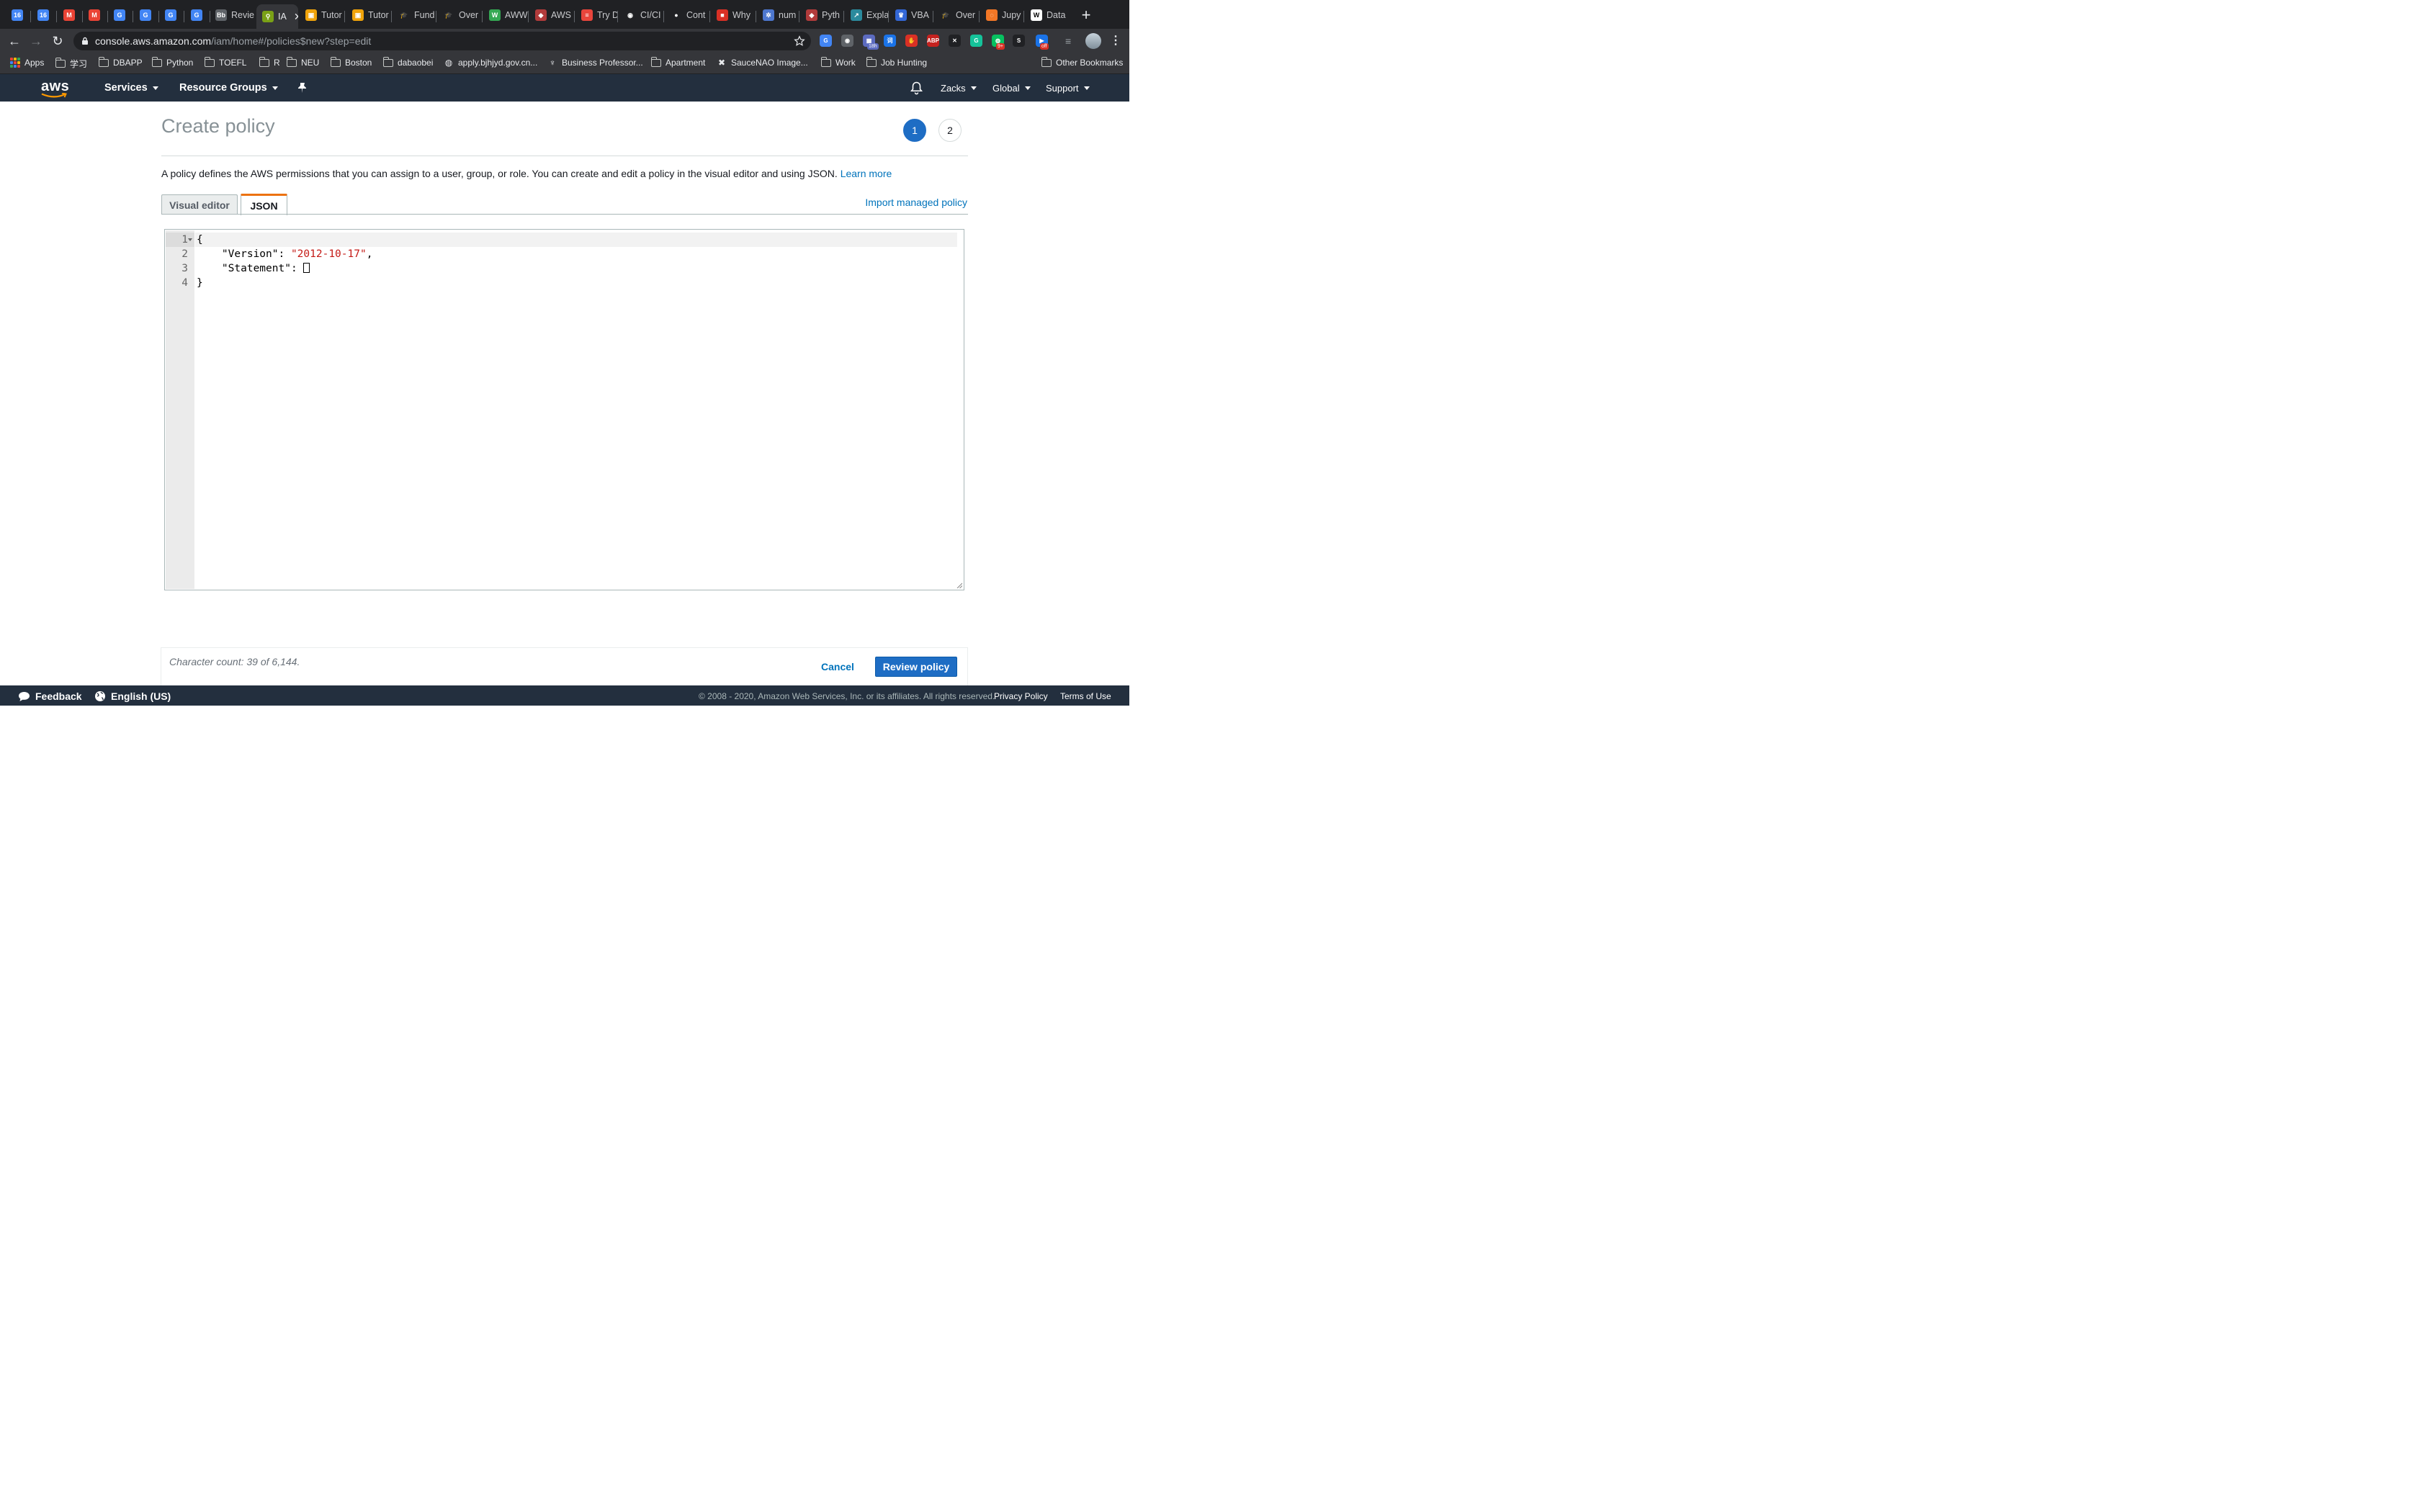 Image resolution: width=2420 pixels, height=1512 pixels. I want to click on browser-tab: ♛ VBA, so click(911, 15).